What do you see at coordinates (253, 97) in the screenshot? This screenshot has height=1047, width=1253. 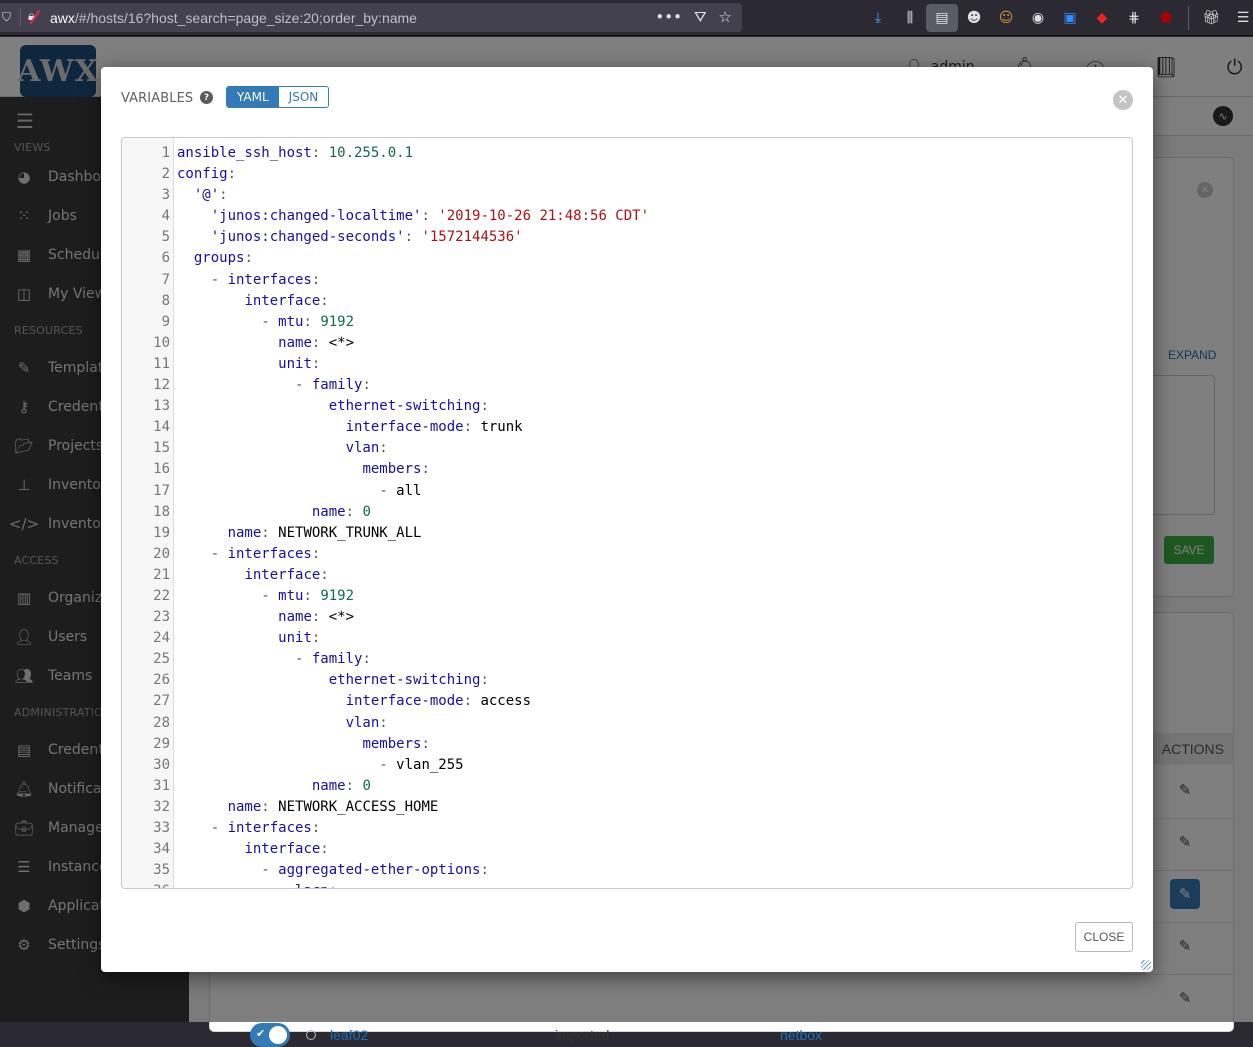 I see `yaml-toggle-button: YAML` at bounding box center [253, 97].